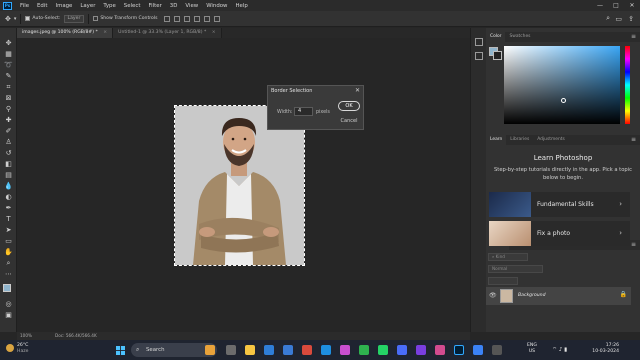  I want to click on menu-edit: Edit, so click(42, 6).